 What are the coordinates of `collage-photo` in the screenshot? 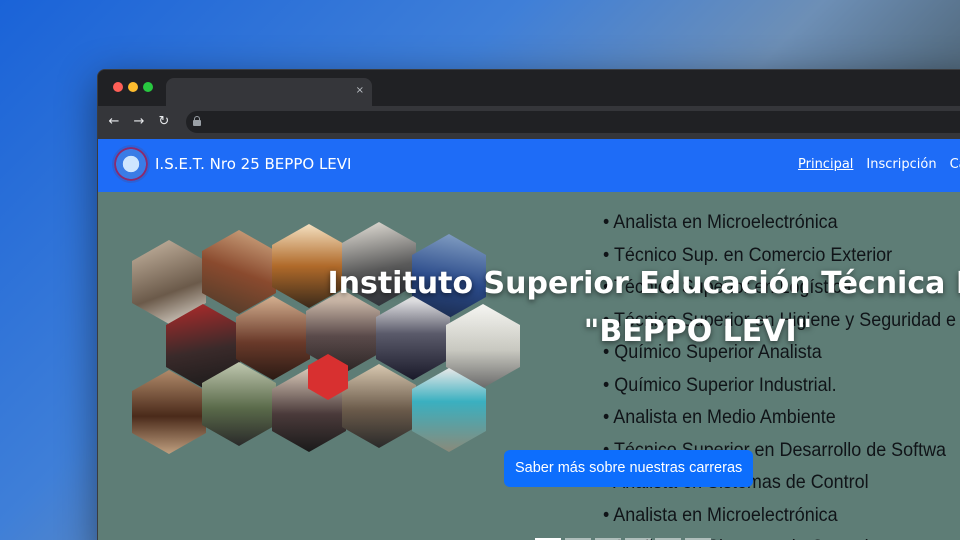 It's located at (379, 406).